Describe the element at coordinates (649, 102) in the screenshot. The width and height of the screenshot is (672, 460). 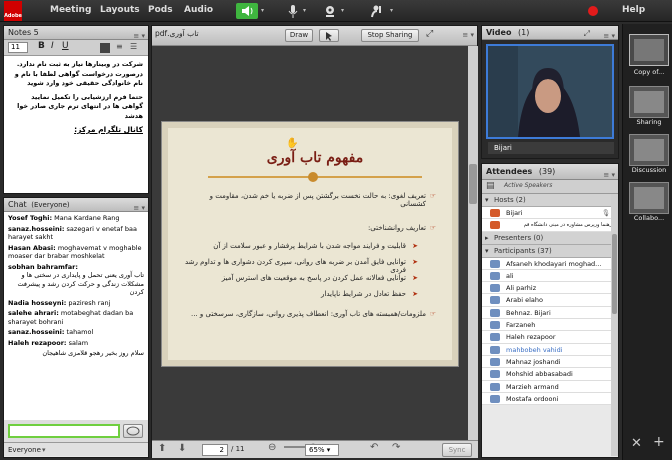
I see `layout-thumb-sharing` at that location.